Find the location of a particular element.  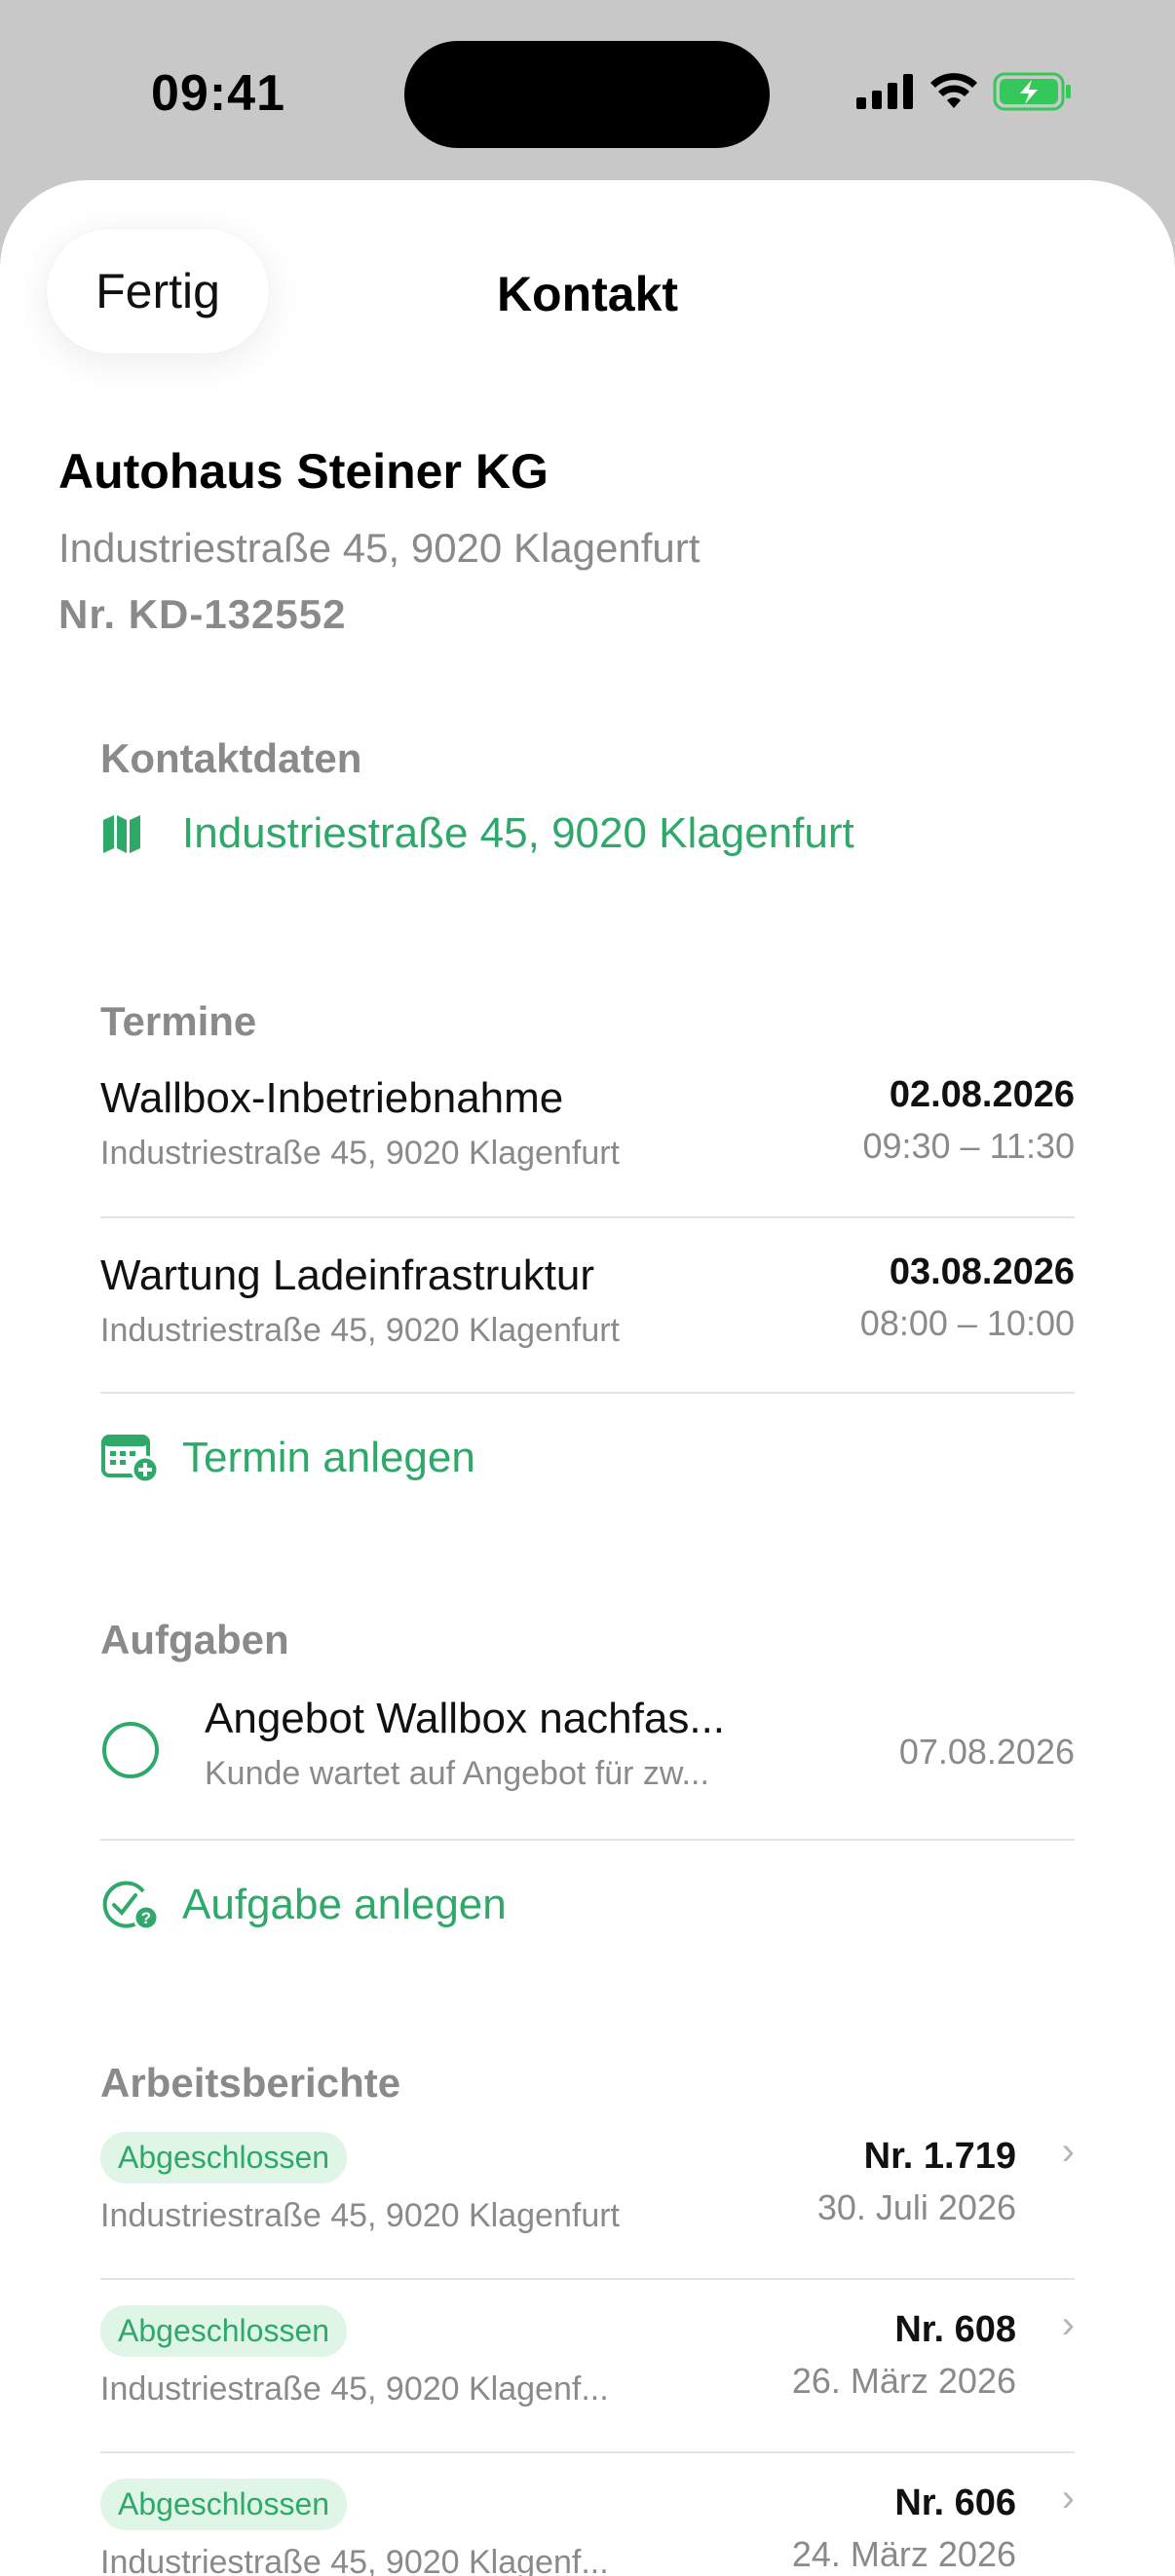

battery-charging-icon is located at coordinates (1032, 91).